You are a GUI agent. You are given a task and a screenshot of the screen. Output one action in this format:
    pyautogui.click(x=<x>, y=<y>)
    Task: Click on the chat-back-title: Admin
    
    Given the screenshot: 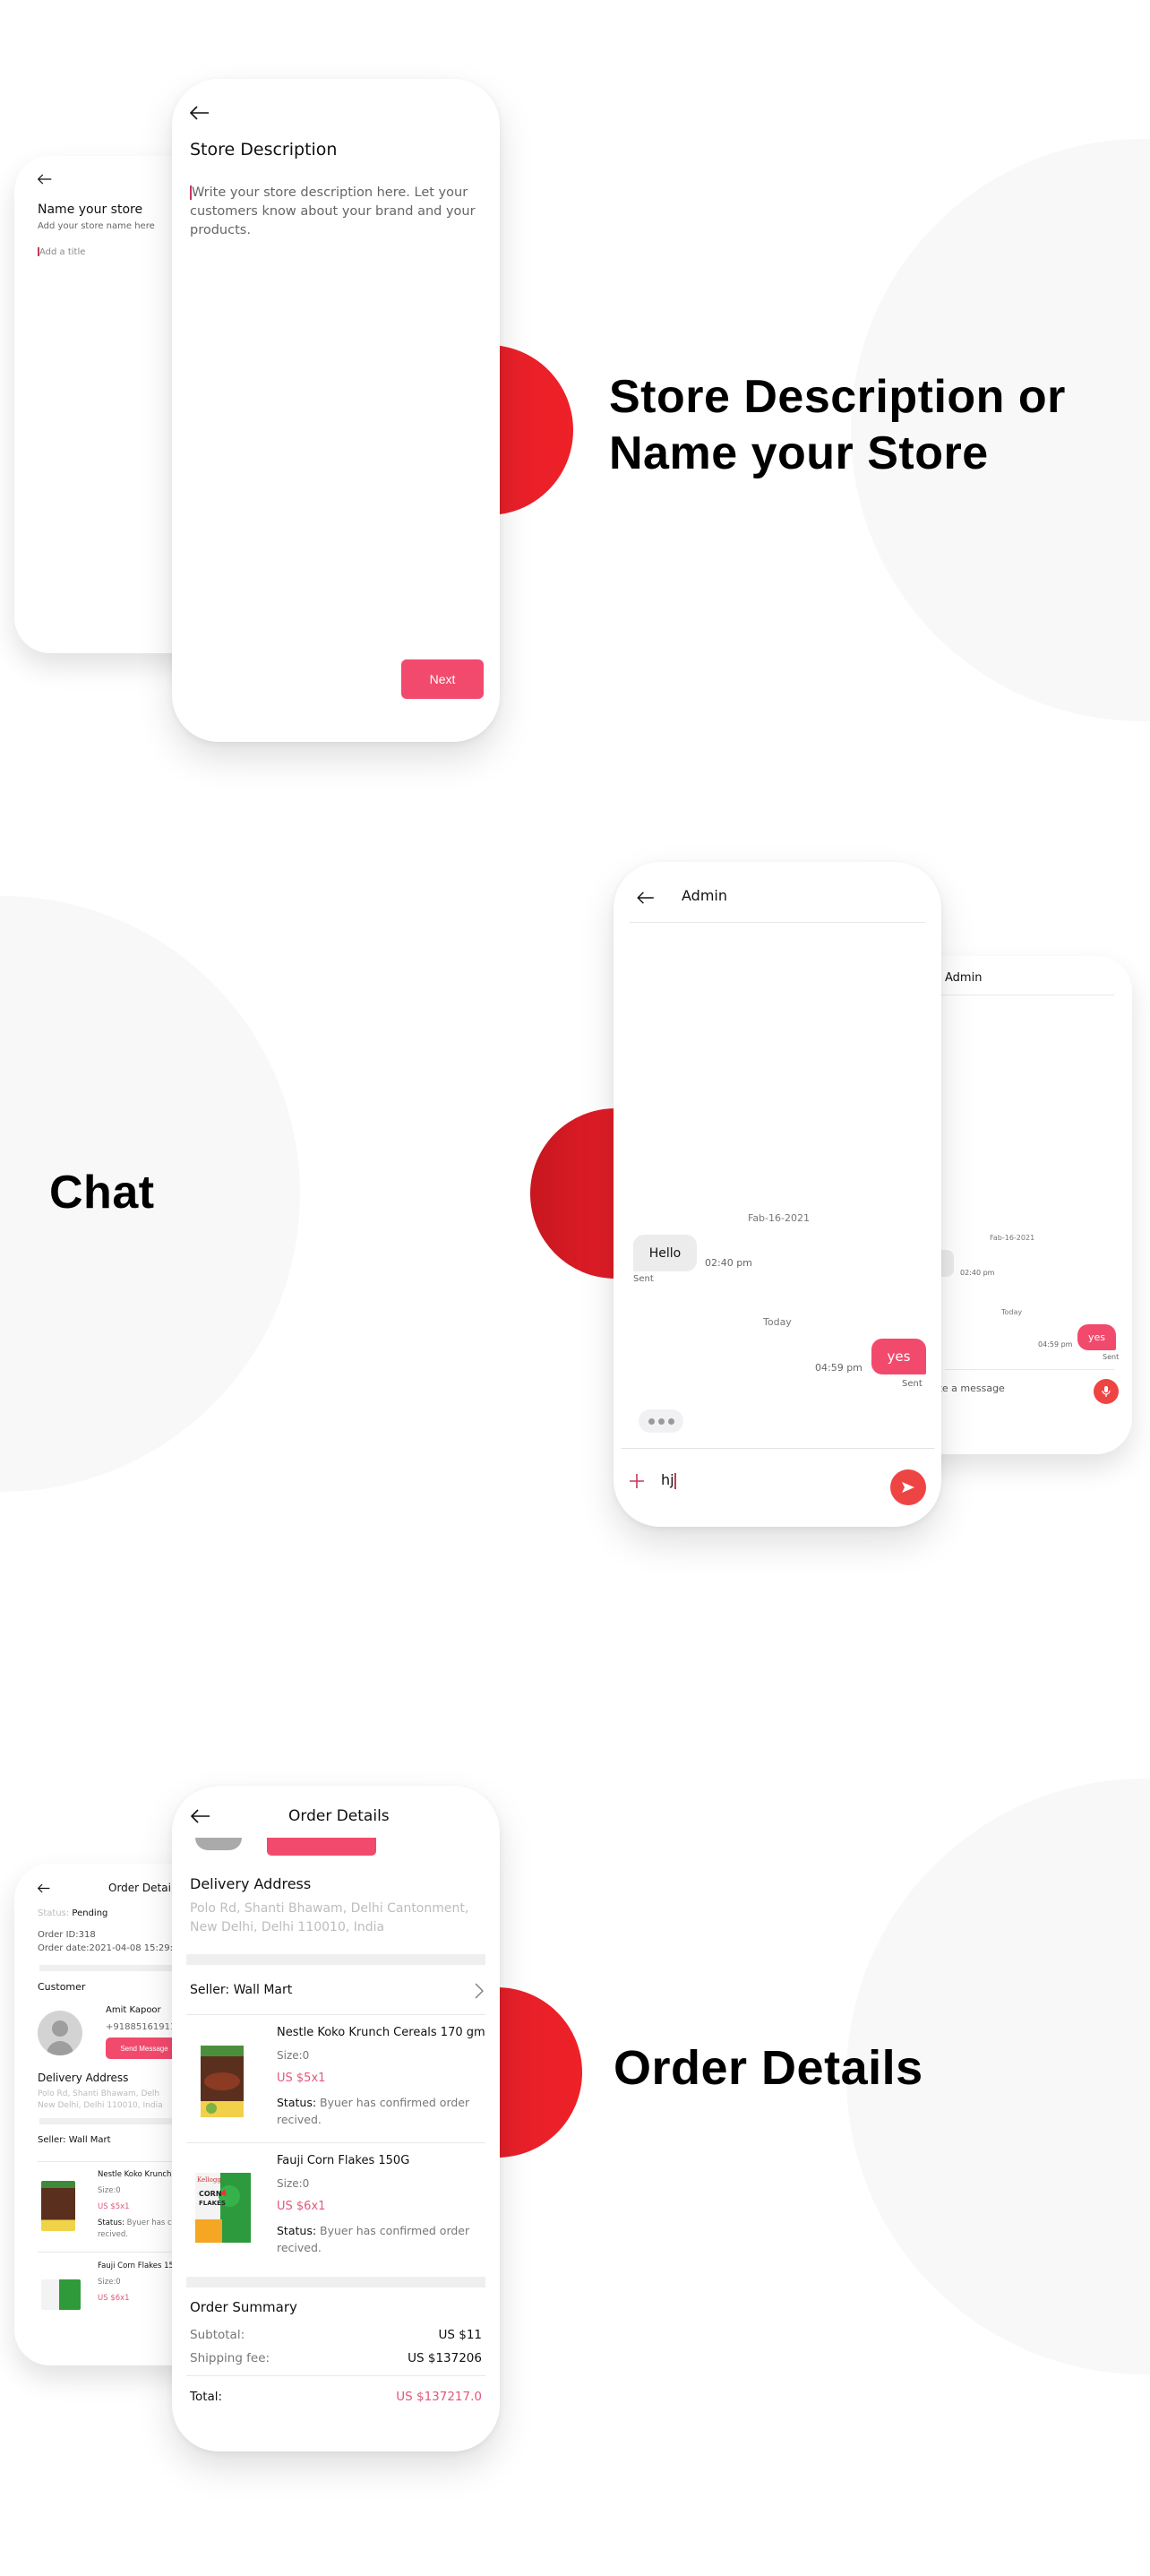 What is the action you would take?
    pyautogui.click(x=964, y=978)
    